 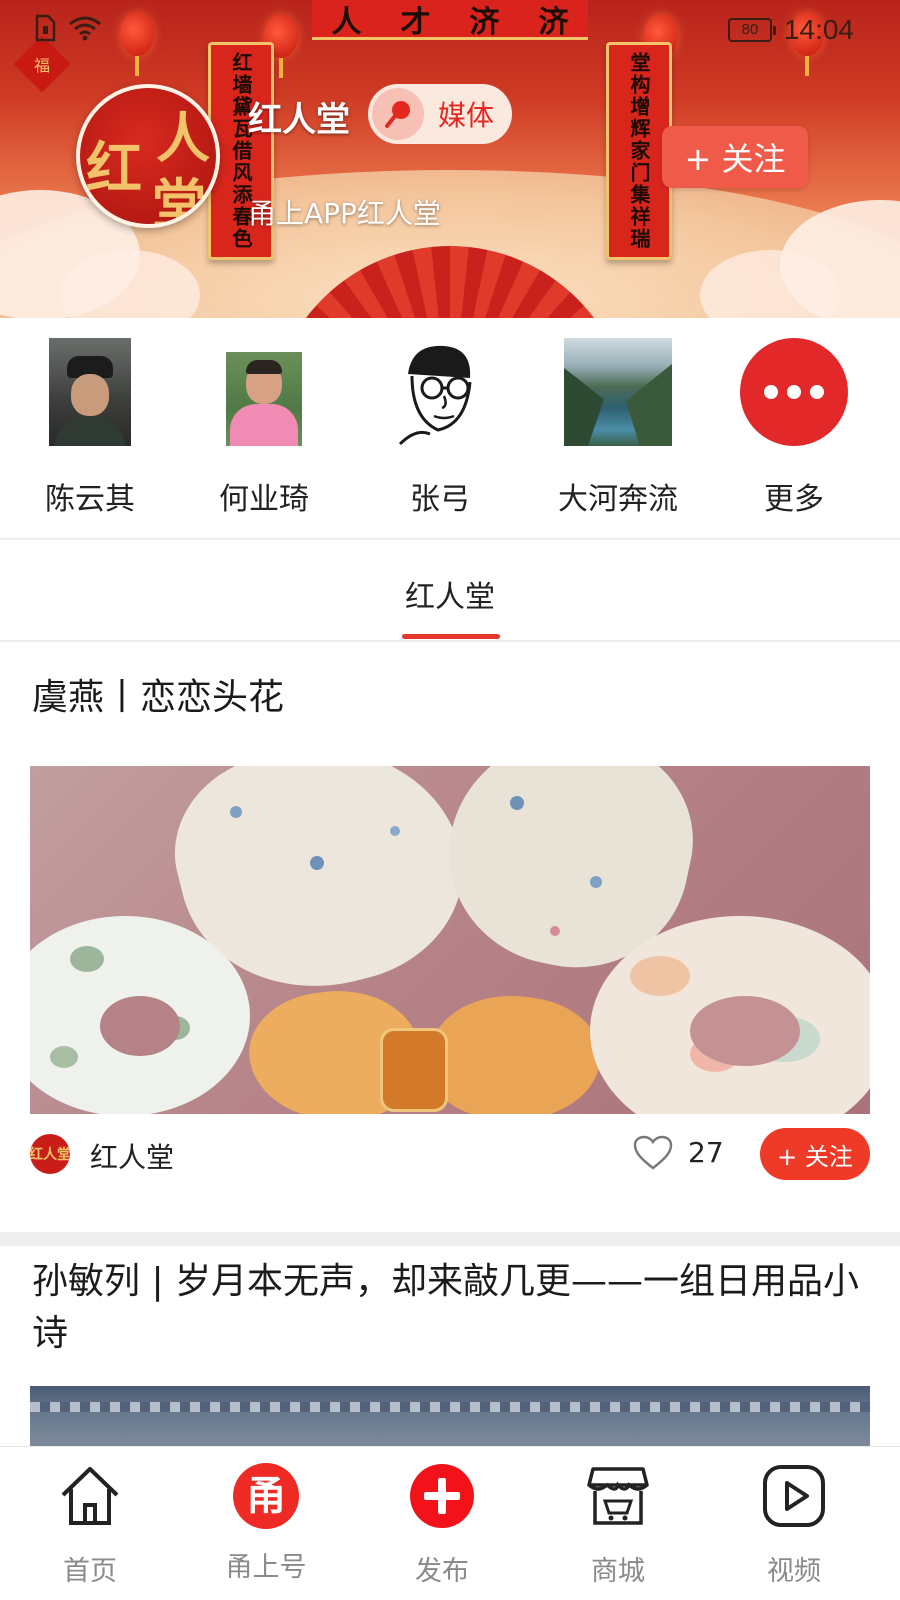 I want to click on status-right: 80 14:04, so click(x=790, y=30).